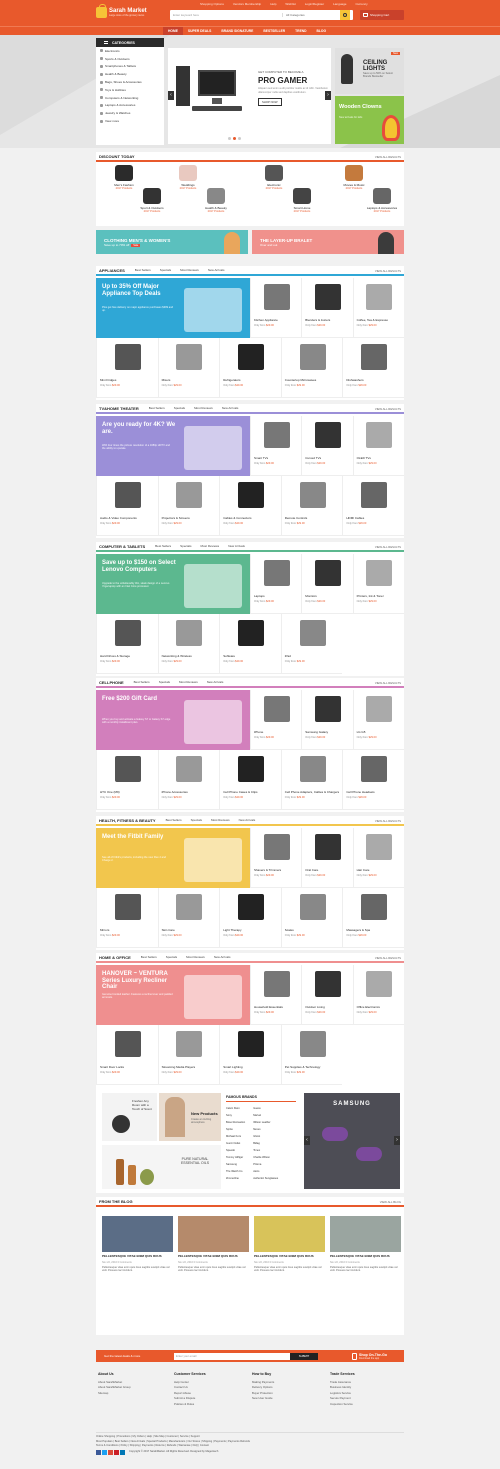 This screenshot has height=1469, width=500. Describe the element at coordinates (263, 1399) in the screenshot. I see `footer-link: New User Guide` at that location.